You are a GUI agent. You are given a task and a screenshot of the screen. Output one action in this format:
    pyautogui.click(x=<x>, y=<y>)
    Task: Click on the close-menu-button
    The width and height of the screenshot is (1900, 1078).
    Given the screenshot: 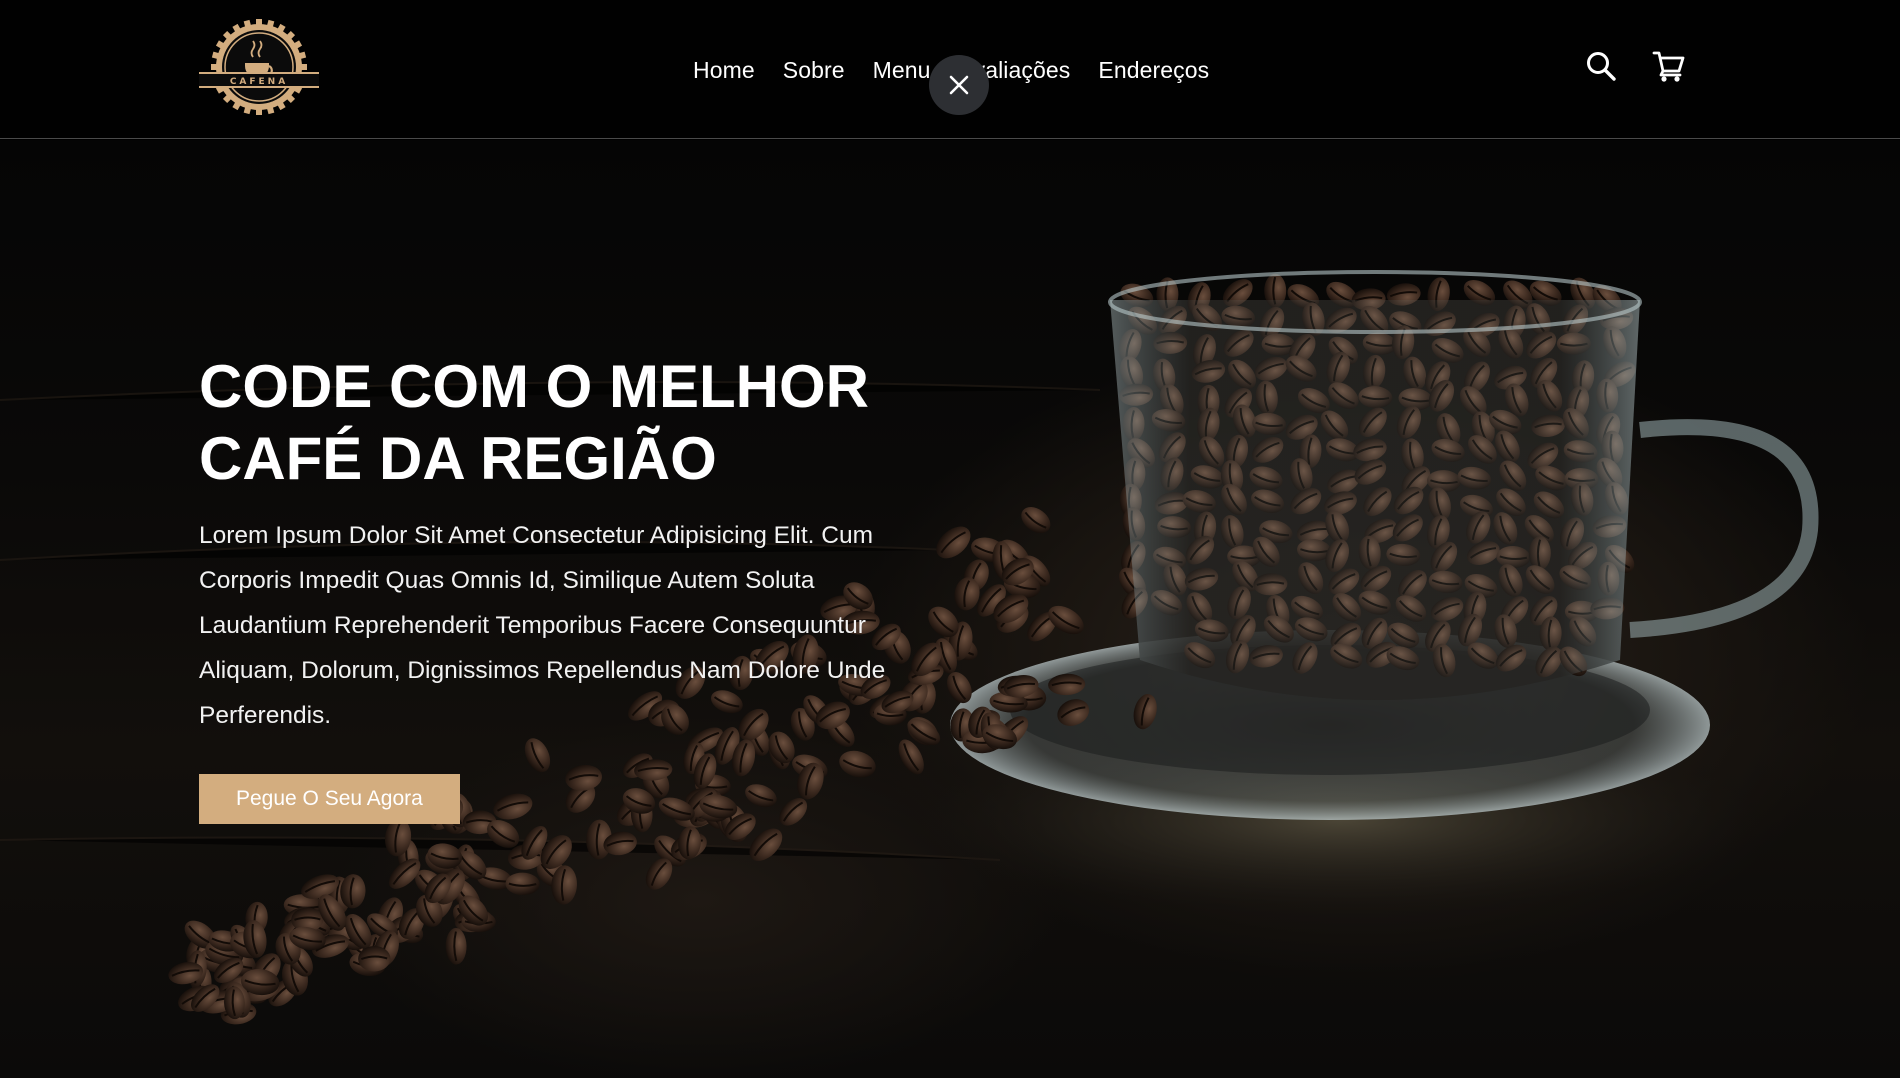 What is the action you would take?
    pyautogui.click(x=959, y=85)
    